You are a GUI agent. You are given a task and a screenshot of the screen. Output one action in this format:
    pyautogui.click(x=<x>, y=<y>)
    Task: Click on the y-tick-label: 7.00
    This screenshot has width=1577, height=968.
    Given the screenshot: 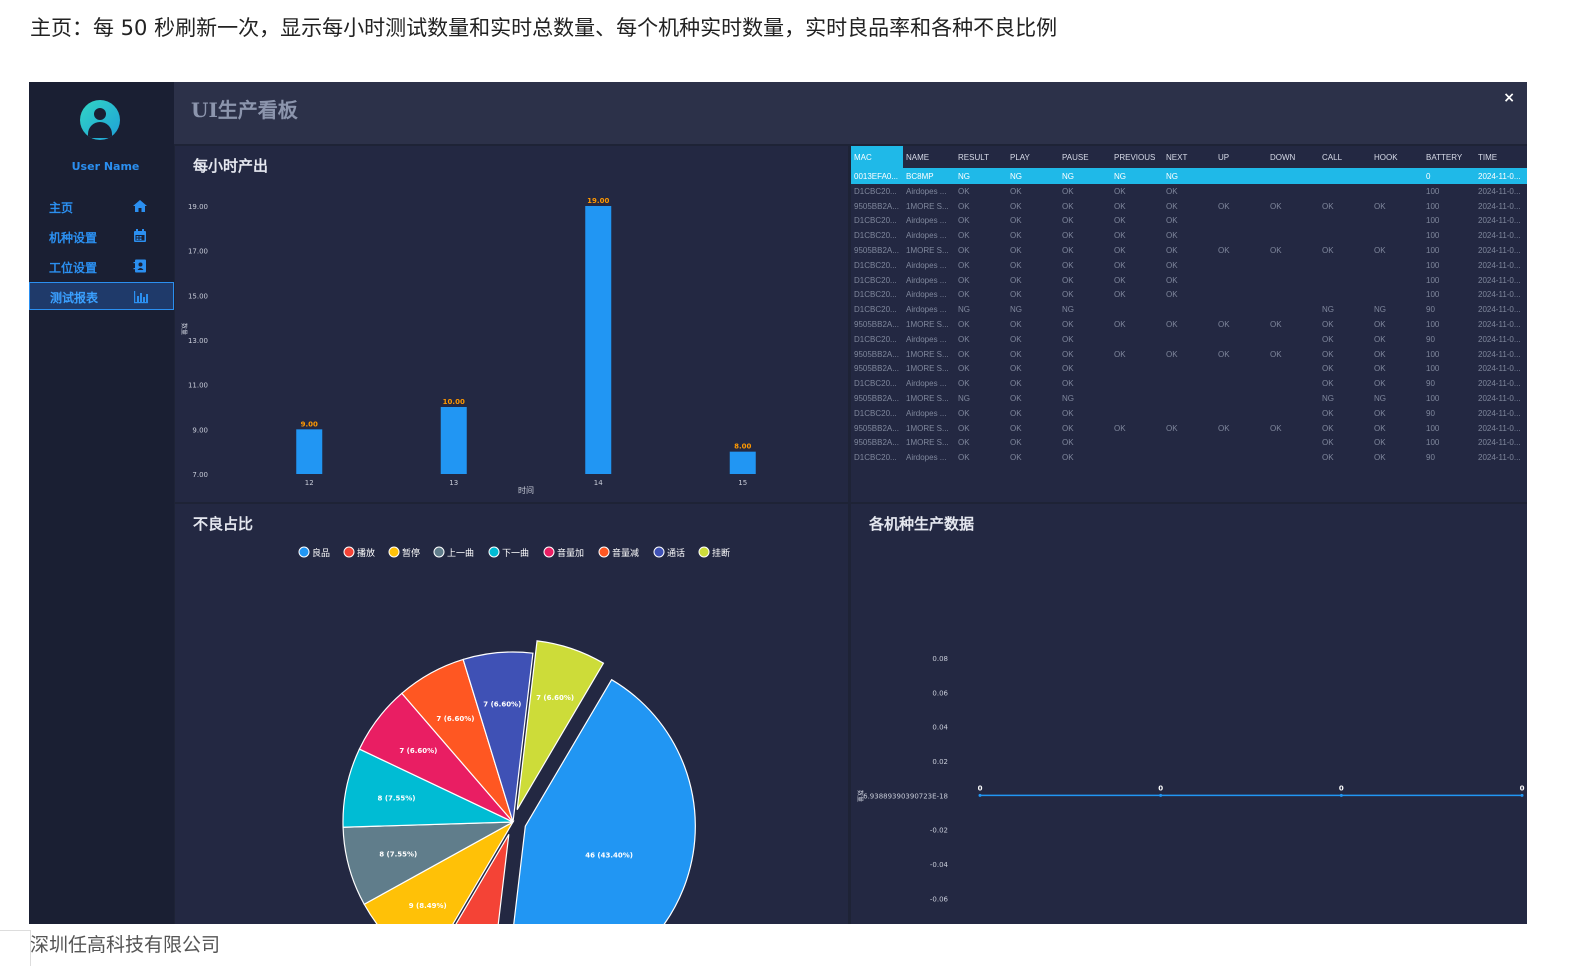 What is the action you would take?
    pyautogui.click(x=200, y=475)
    